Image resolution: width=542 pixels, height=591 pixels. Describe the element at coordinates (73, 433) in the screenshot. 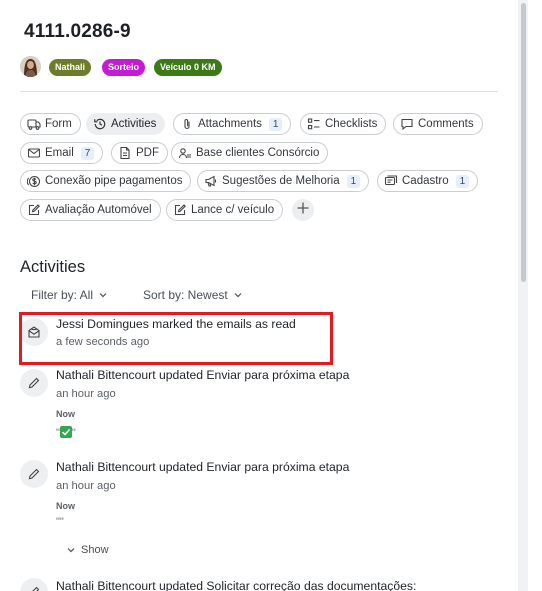

I see `quote-close: "` at that location.